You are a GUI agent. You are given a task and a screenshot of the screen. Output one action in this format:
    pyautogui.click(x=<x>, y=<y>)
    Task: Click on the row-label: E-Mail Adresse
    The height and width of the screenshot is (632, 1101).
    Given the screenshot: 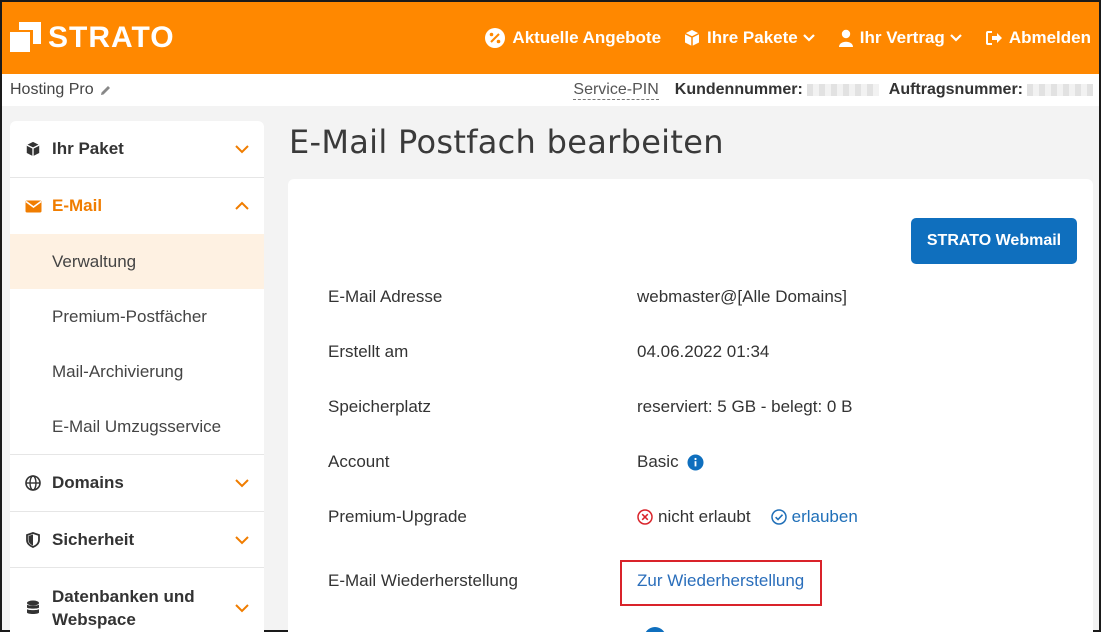 What is the action you would take?
    pyautogui.click(x=385, y=296)
    